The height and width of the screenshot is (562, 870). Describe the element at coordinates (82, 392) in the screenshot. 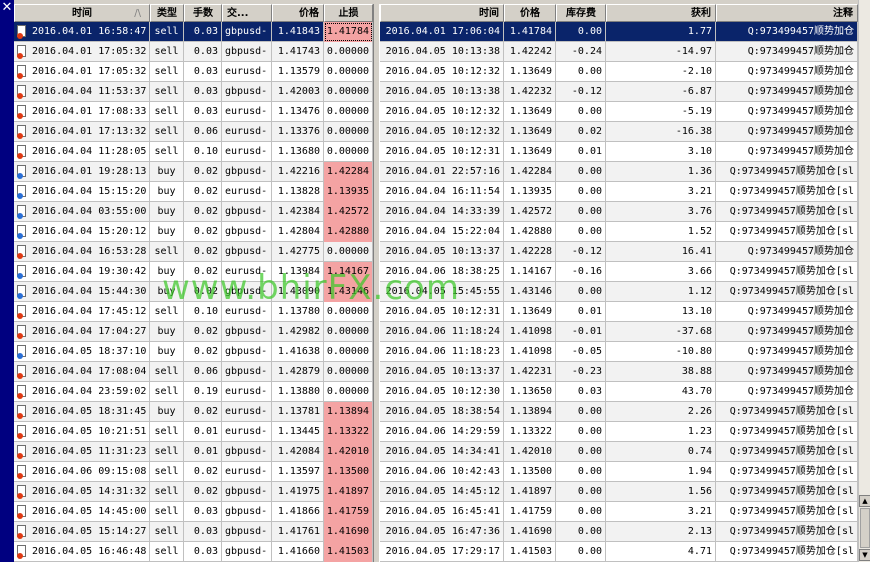

I see `cell-open-time: 2016.04.04 23:59:02` at that location.